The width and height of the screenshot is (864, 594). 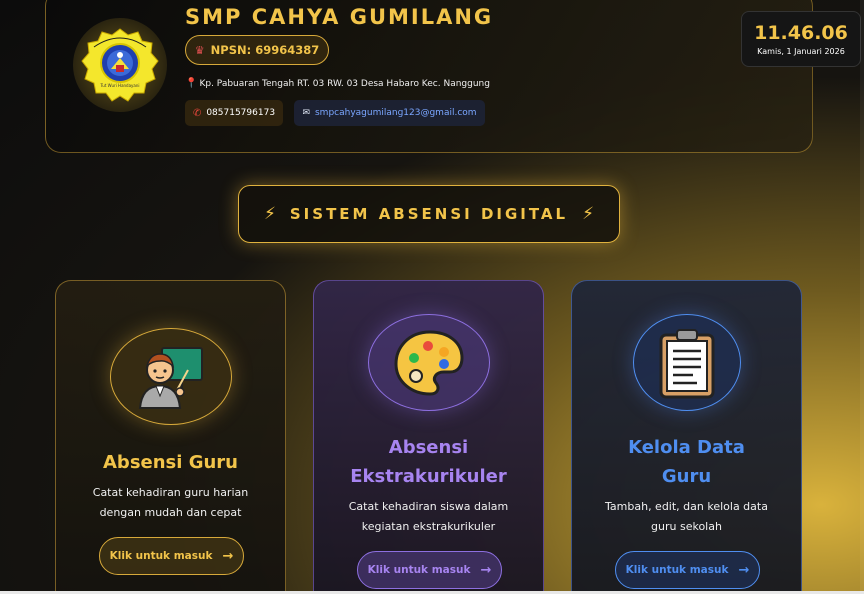 I want to click on email-text: smpcahyagumilang123@gmail.com, so click(x=395, y=113).